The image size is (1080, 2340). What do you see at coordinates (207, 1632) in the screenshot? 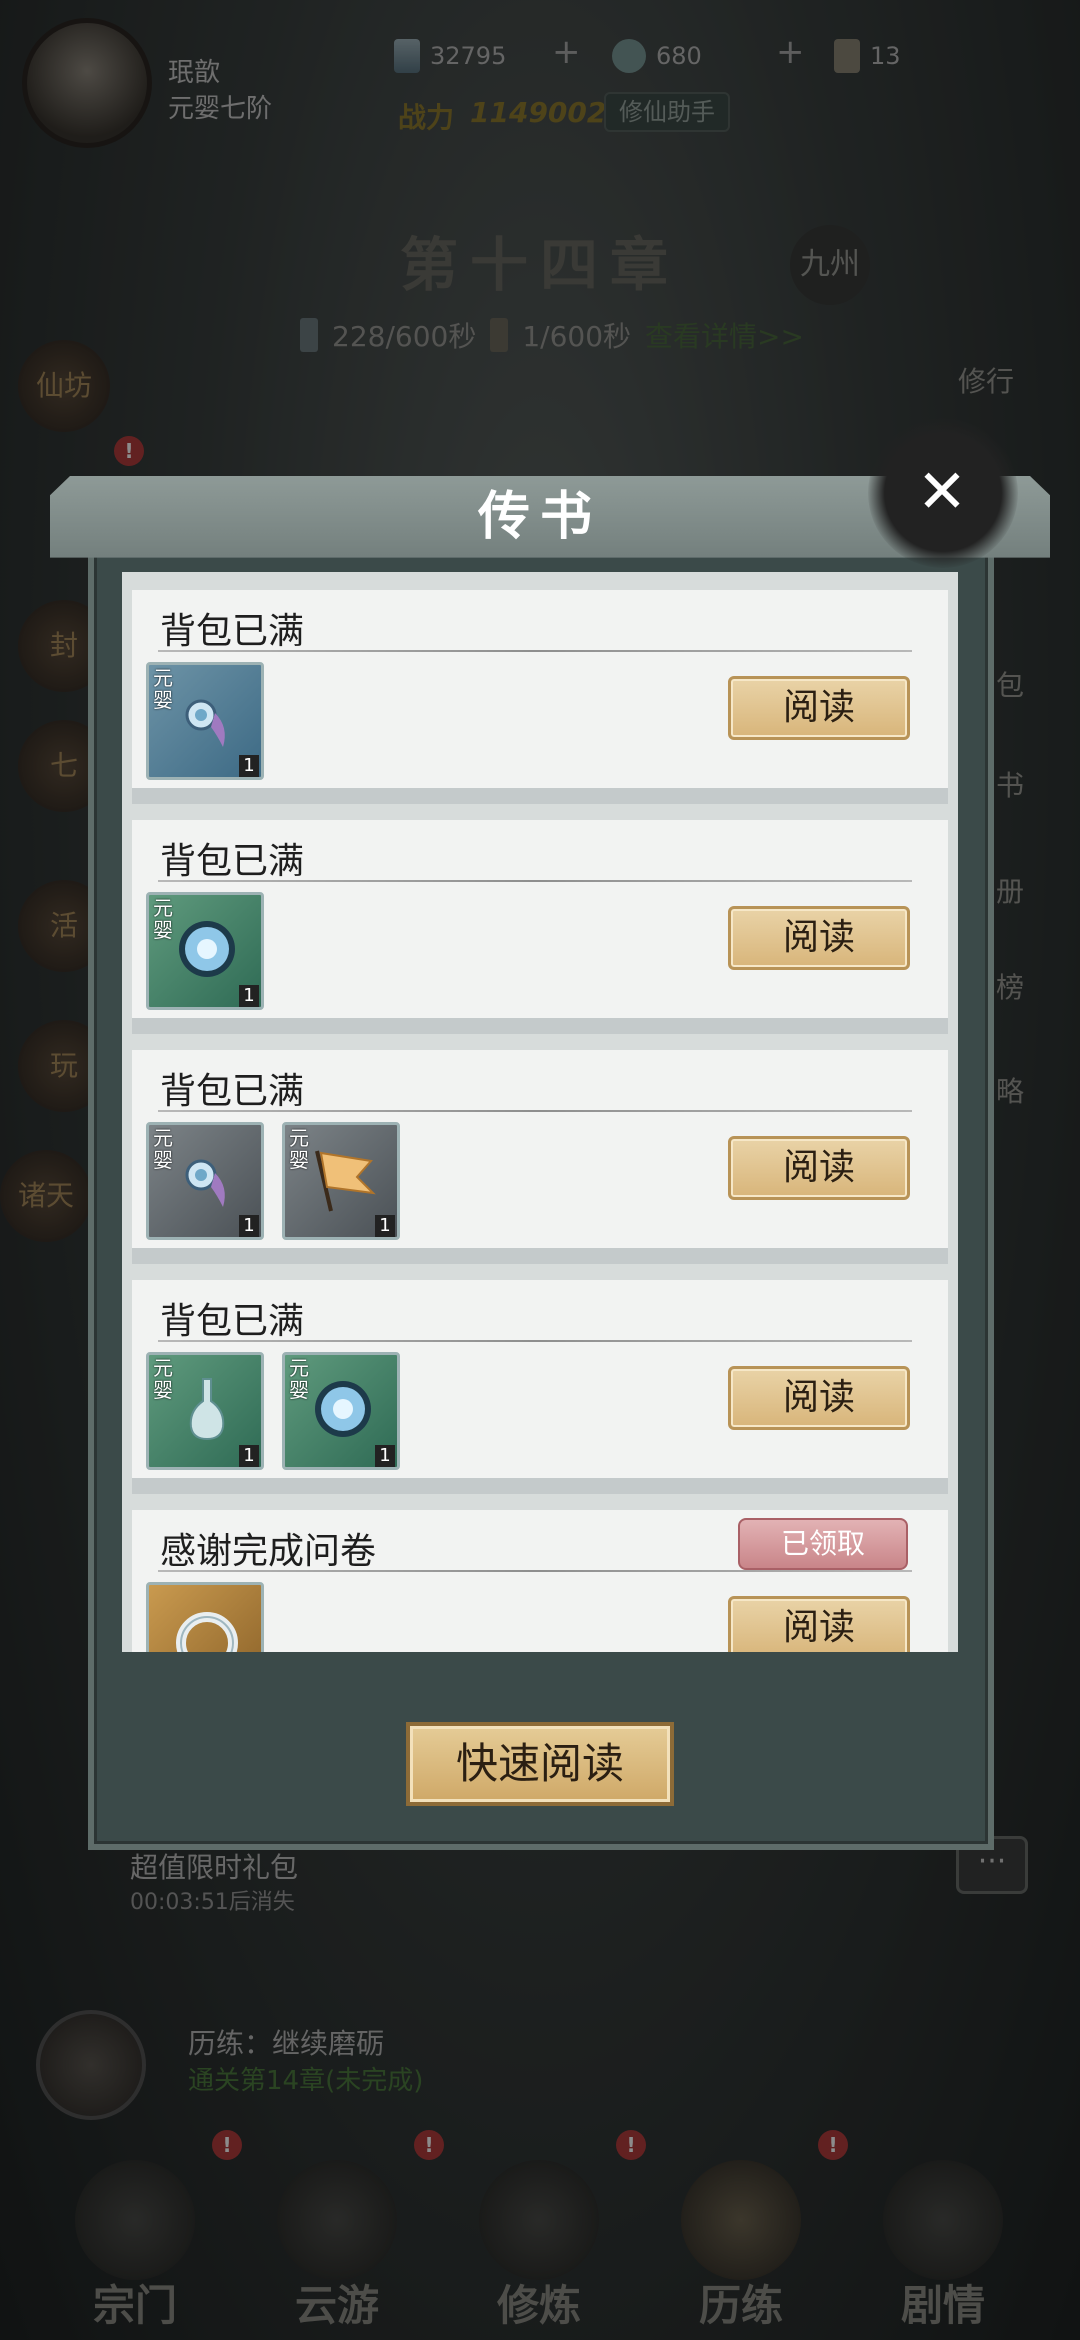
I see `ring-icon` at bounding box center [207, 1632].